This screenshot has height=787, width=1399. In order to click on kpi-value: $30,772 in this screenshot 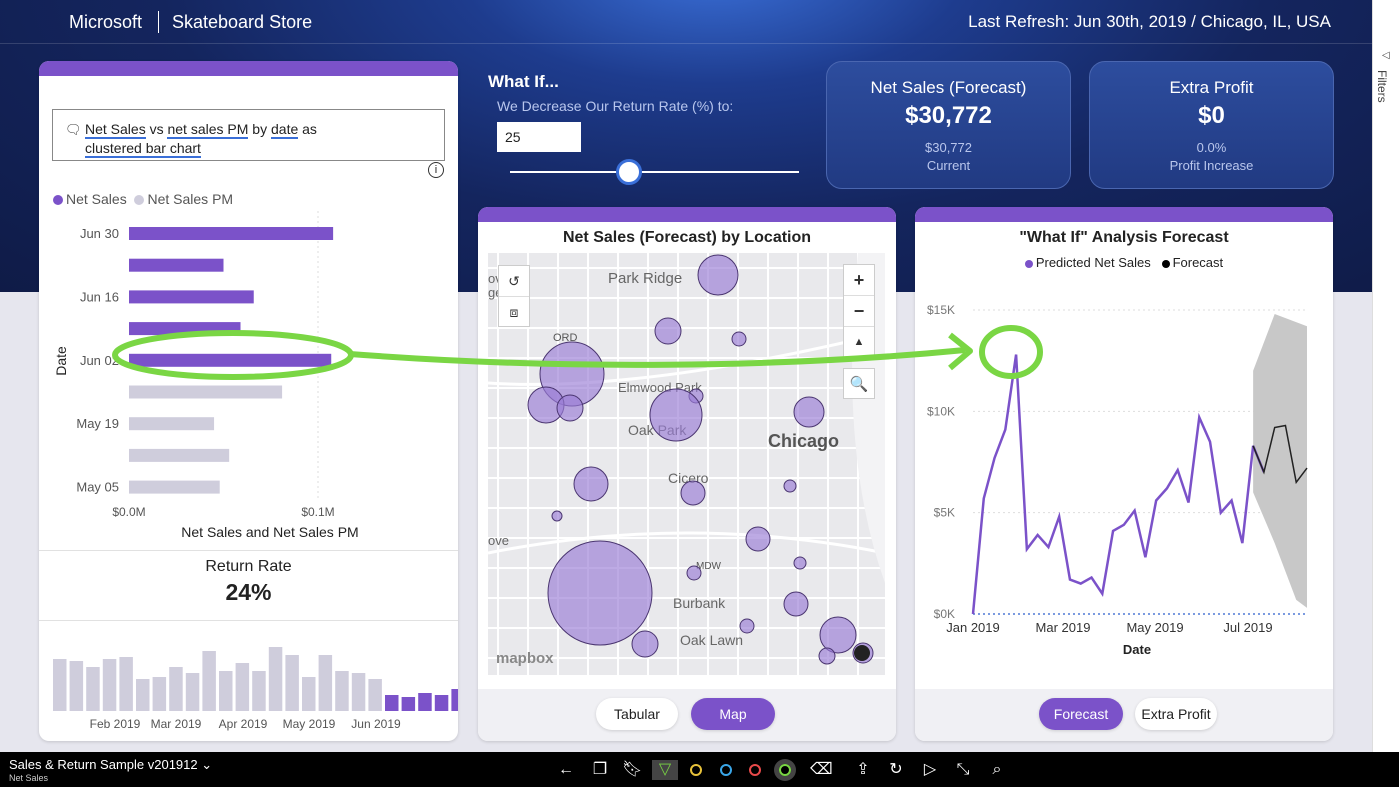, I will do `click(948, 115)`.